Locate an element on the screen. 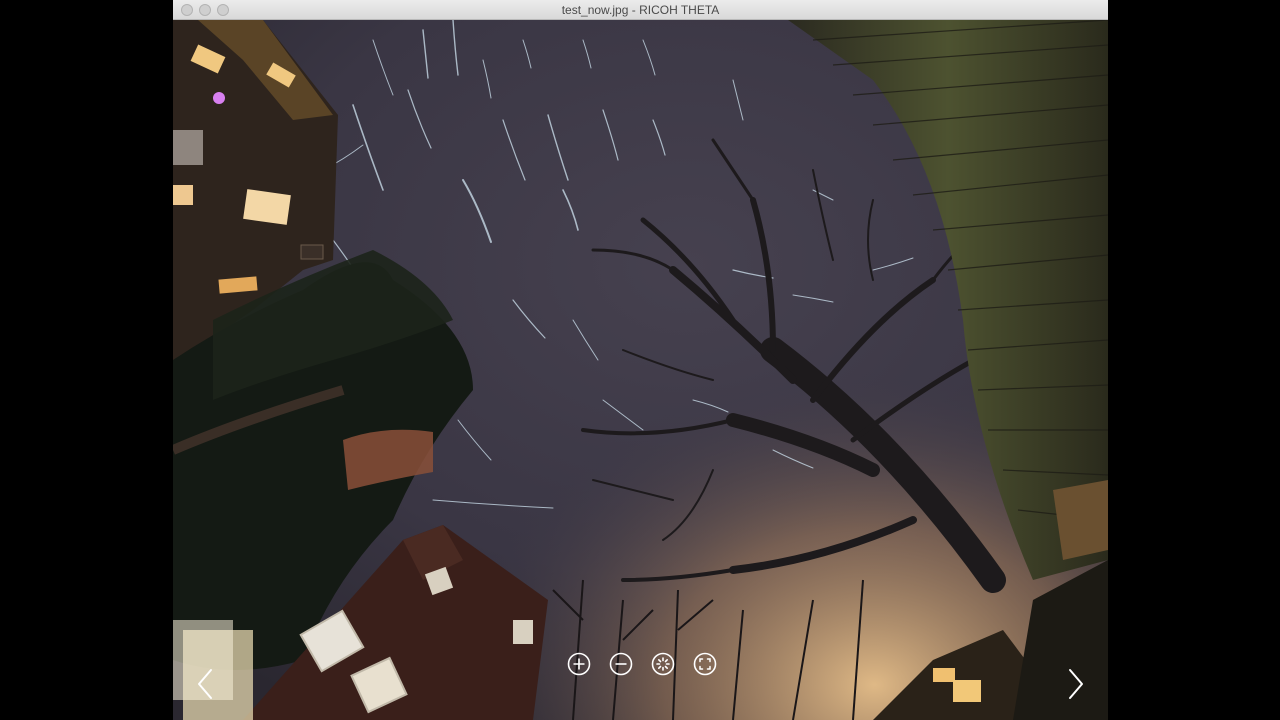  chevron-right-icon is located at coordinates (1076, 684).